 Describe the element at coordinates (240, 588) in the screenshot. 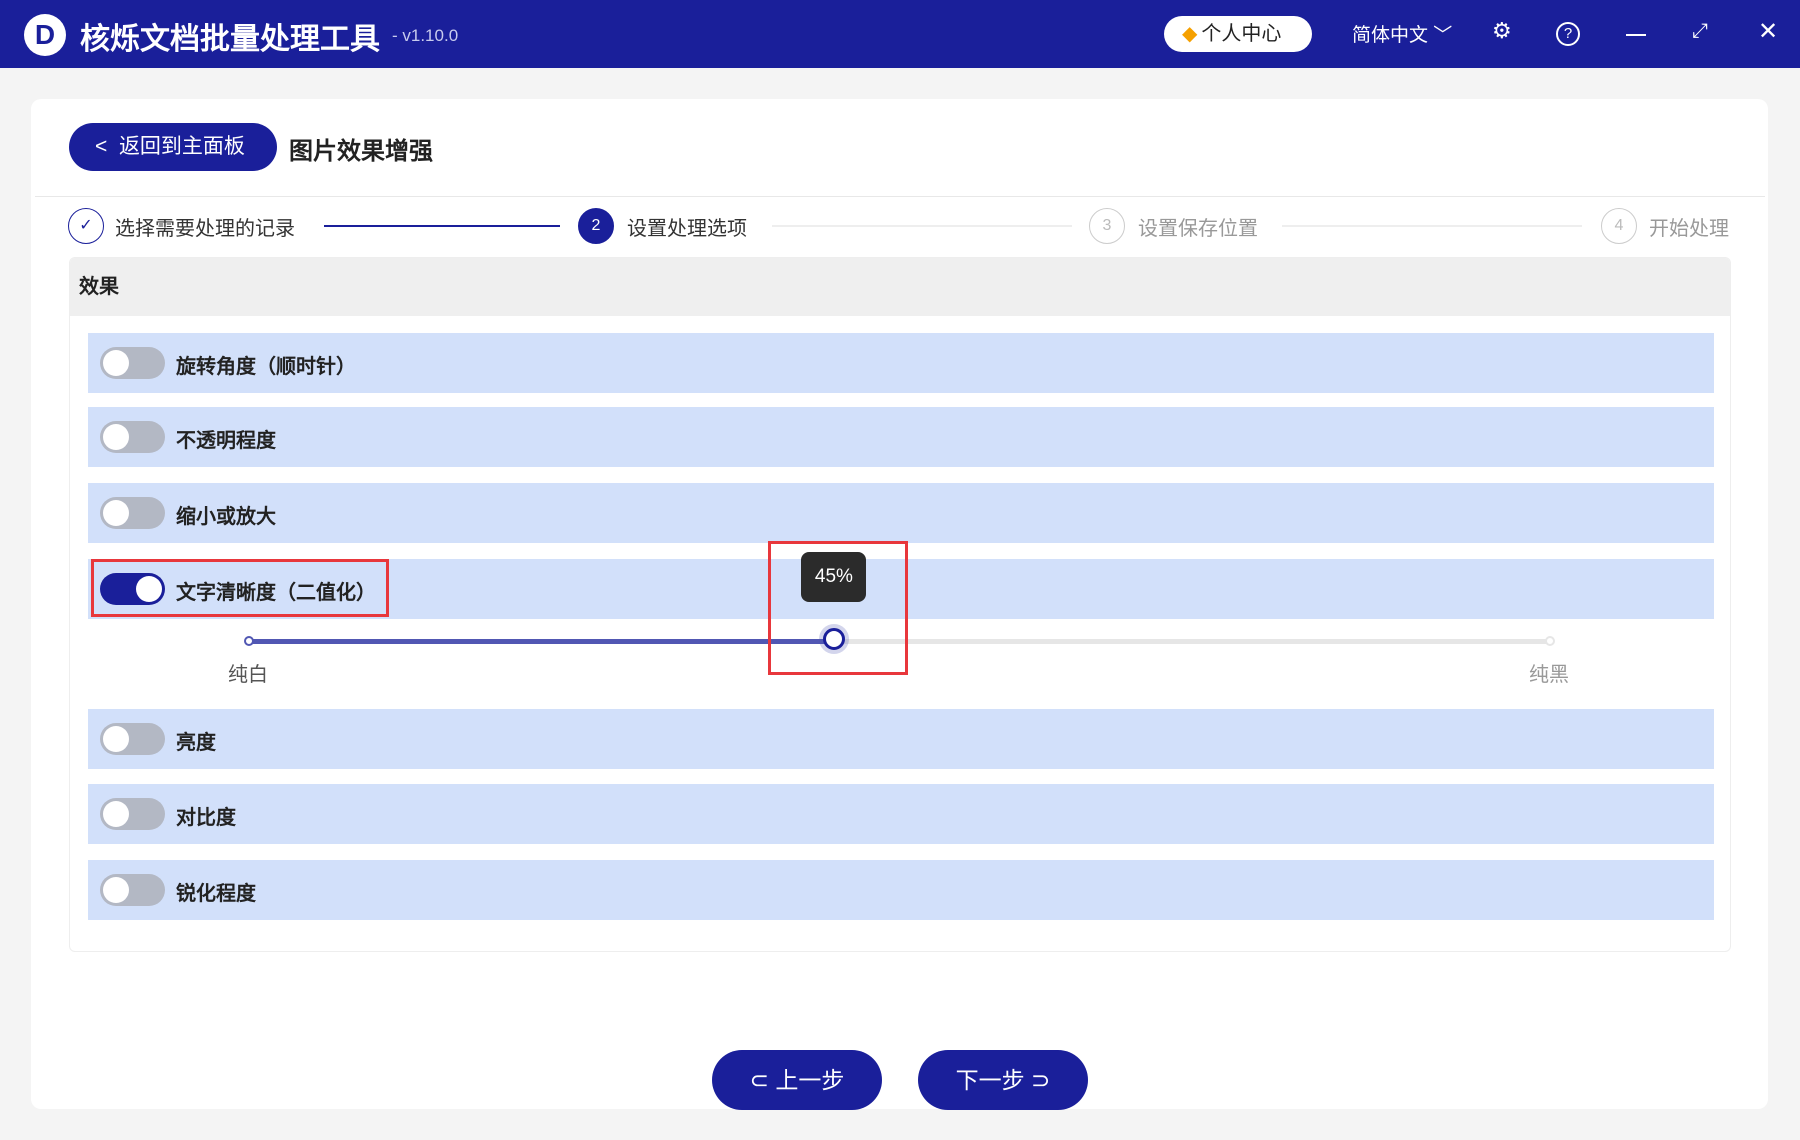

I see `highlight-box-toggle` at that location.